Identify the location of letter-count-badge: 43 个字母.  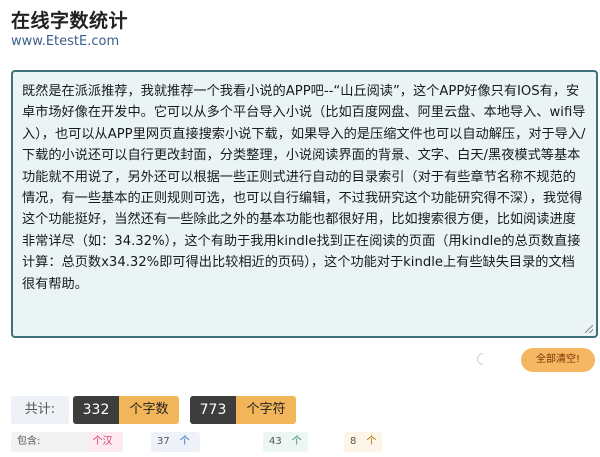
(285, 442).